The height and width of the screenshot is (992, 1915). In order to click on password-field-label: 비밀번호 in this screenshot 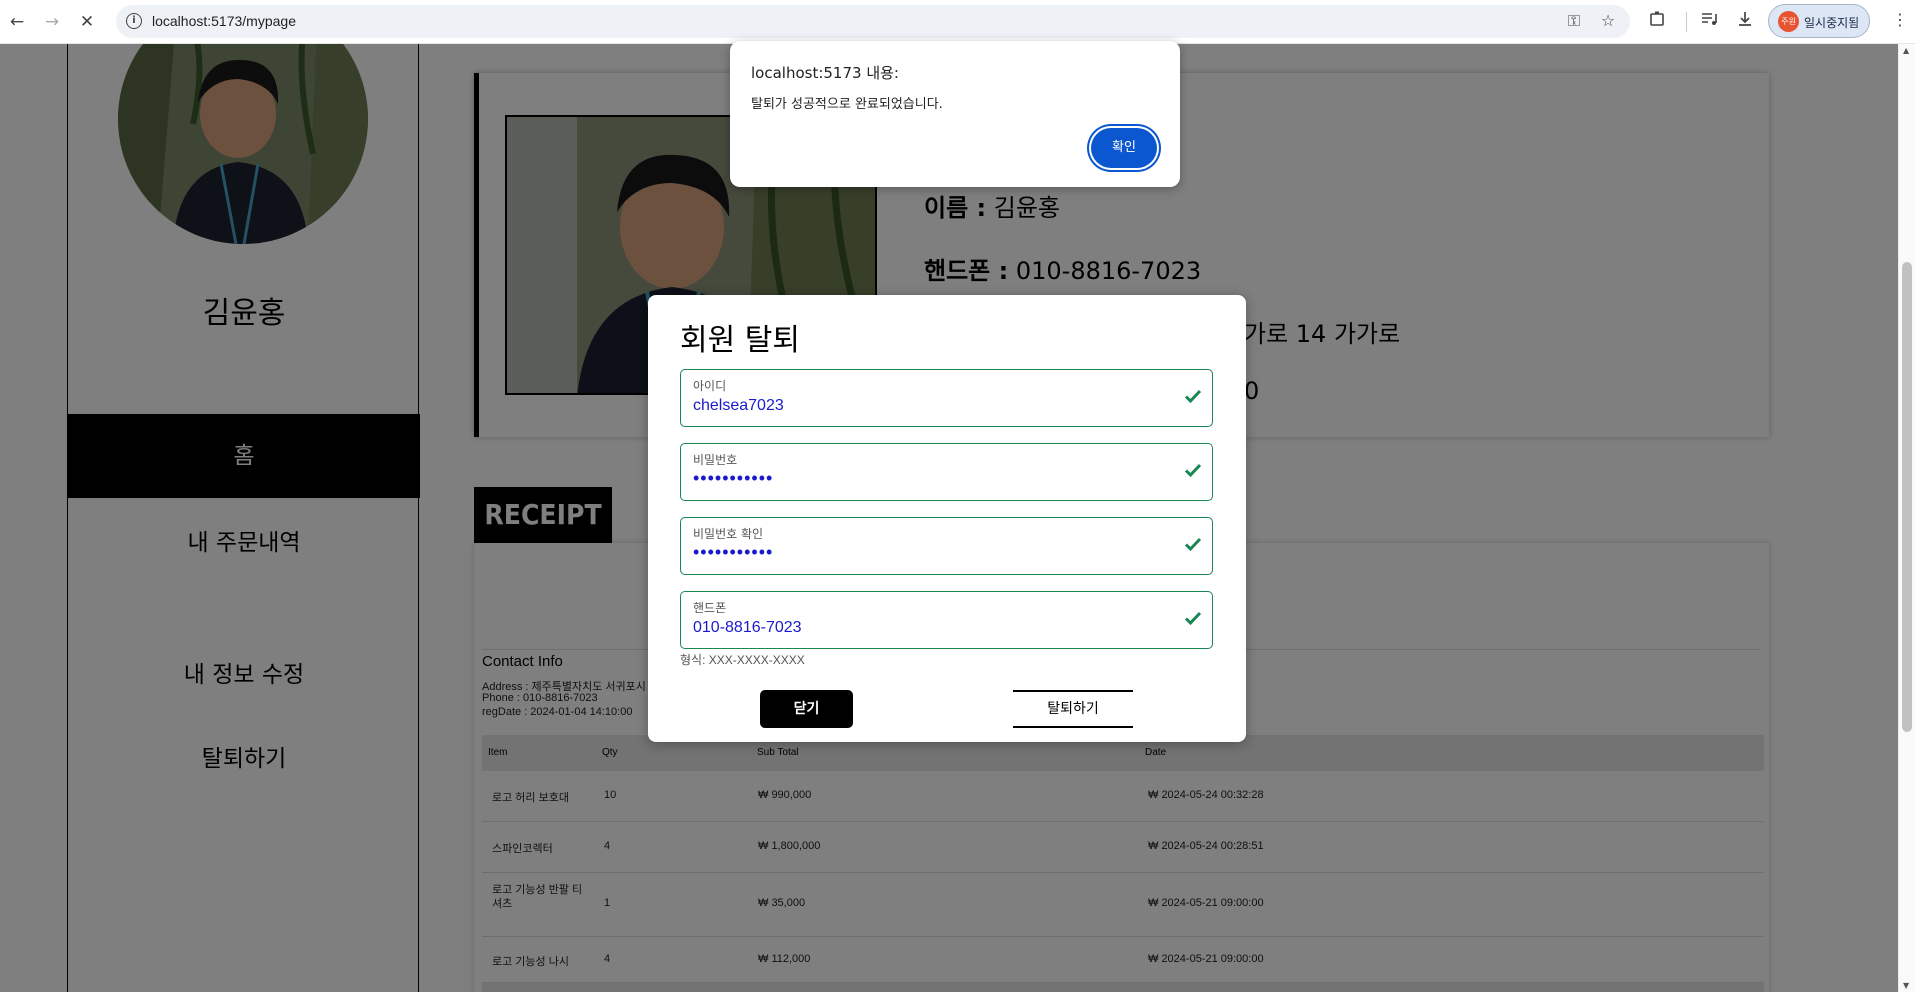, I will do `click(715, 460)`.